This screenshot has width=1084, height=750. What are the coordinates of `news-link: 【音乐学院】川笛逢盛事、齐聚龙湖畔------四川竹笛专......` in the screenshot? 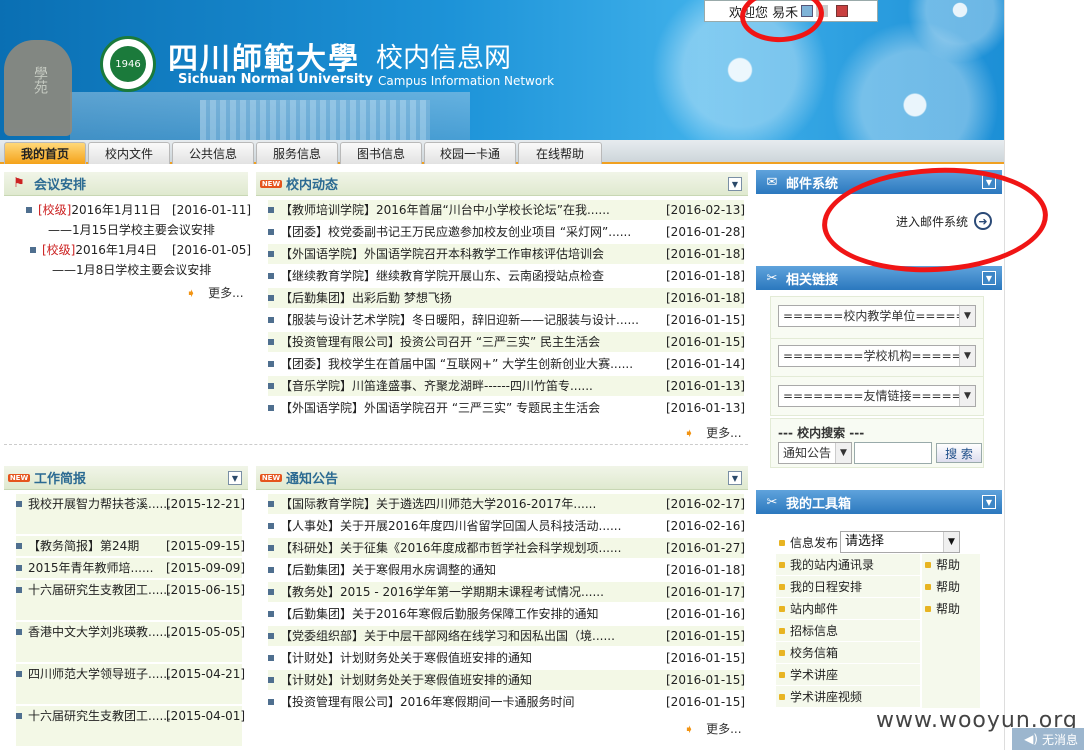 It's located at (436, 386).